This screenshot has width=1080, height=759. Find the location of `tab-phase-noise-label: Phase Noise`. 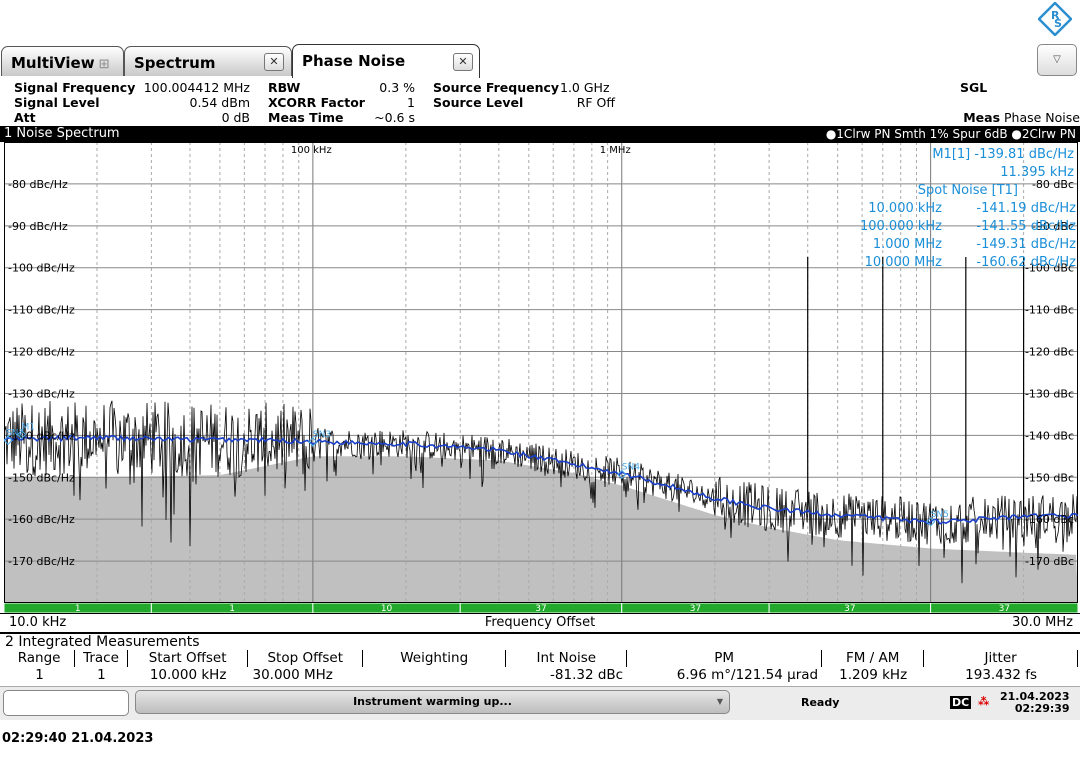

tab-phase-noise-label: Phase Noise is located at coordinates (354, 61).